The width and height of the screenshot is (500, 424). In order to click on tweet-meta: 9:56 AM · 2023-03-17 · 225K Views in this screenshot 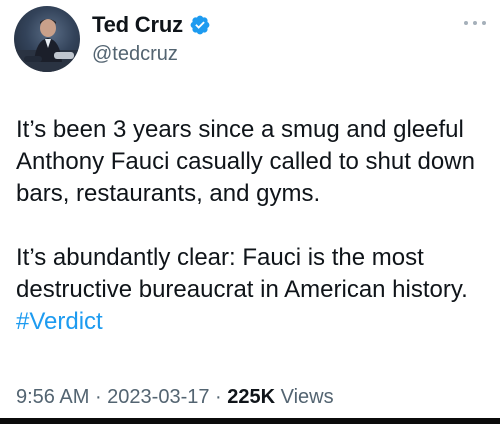, I will do `click(175, 397)`.